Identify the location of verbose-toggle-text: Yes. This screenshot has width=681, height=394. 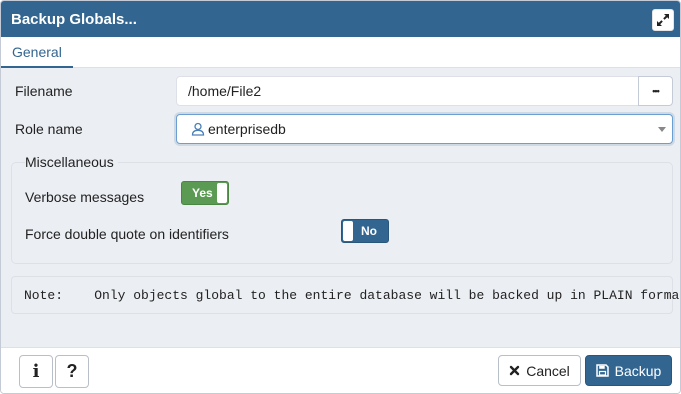
(202, 193).